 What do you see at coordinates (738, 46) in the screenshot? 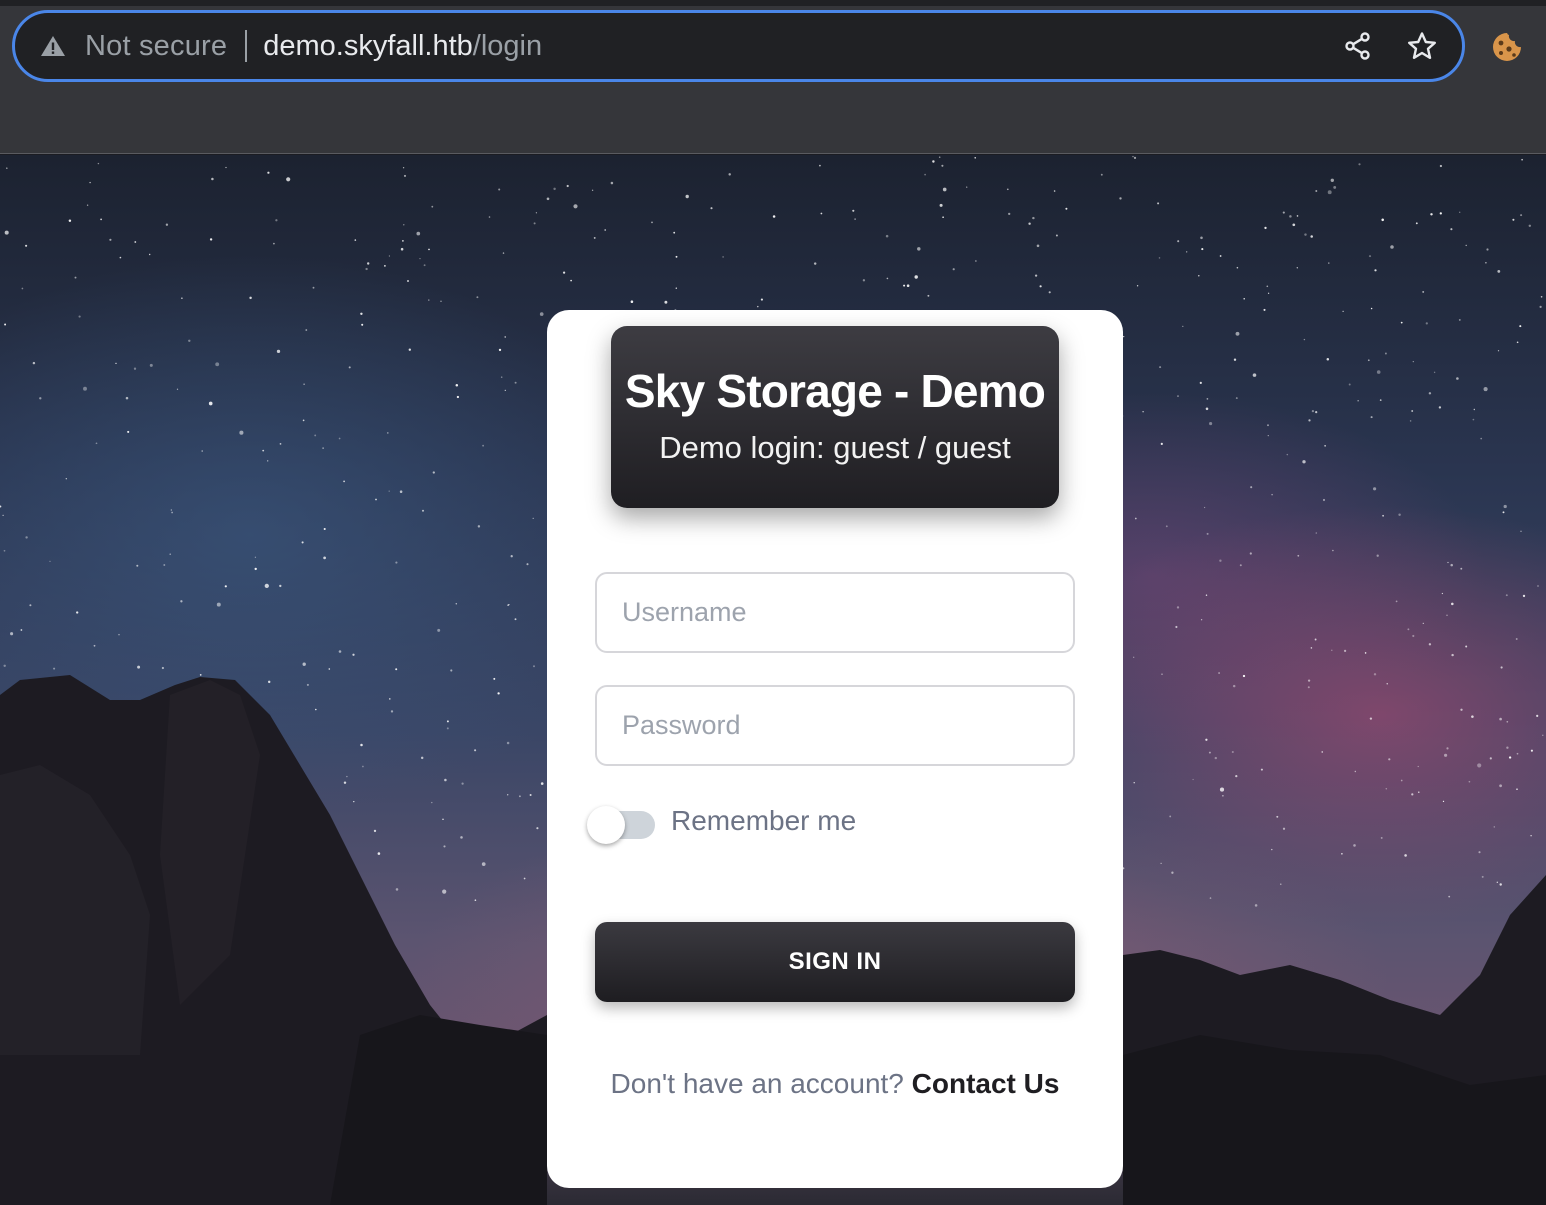
I see `address-bar: Not secure demo.skyfall.htb /login` at bounding box center [738, 46].